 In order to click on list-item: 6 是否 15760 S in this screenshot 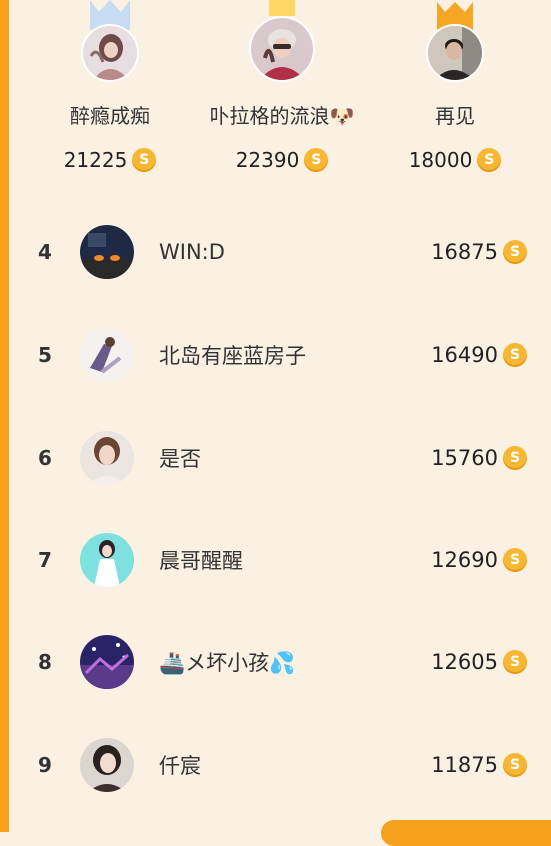, I will do `click(275, 458)`.